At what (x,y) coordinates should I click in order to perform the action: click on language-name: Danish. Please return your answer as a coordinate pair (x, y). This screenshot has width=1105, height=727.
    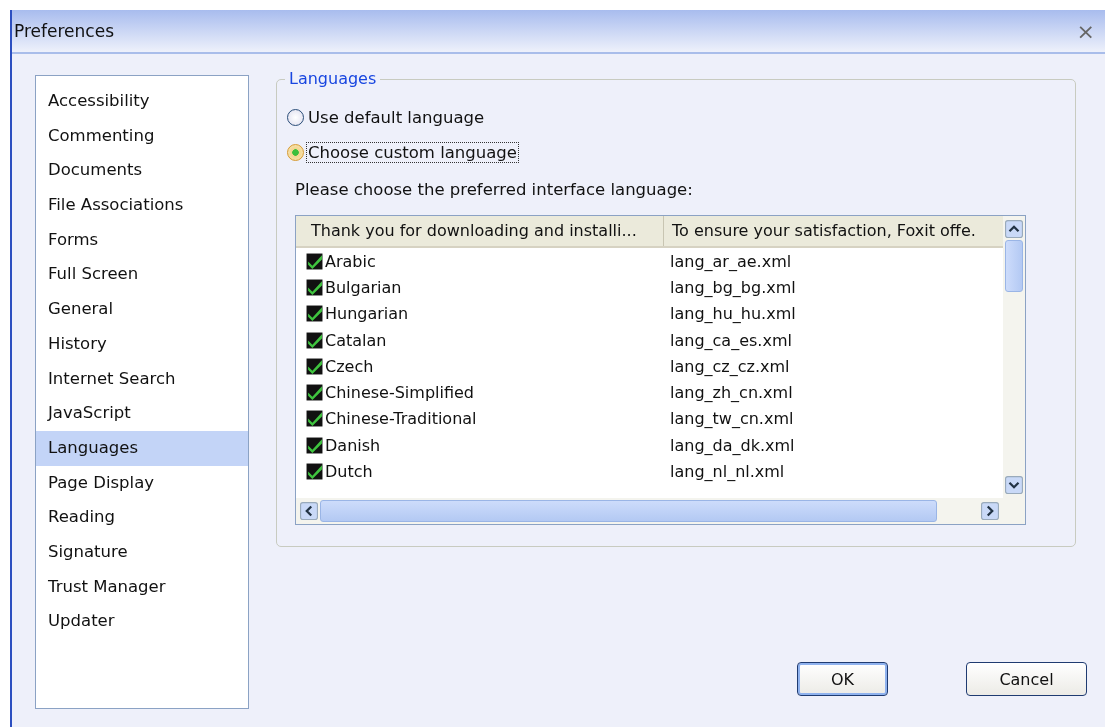
    Looking at the image, I should click on (353, 445).